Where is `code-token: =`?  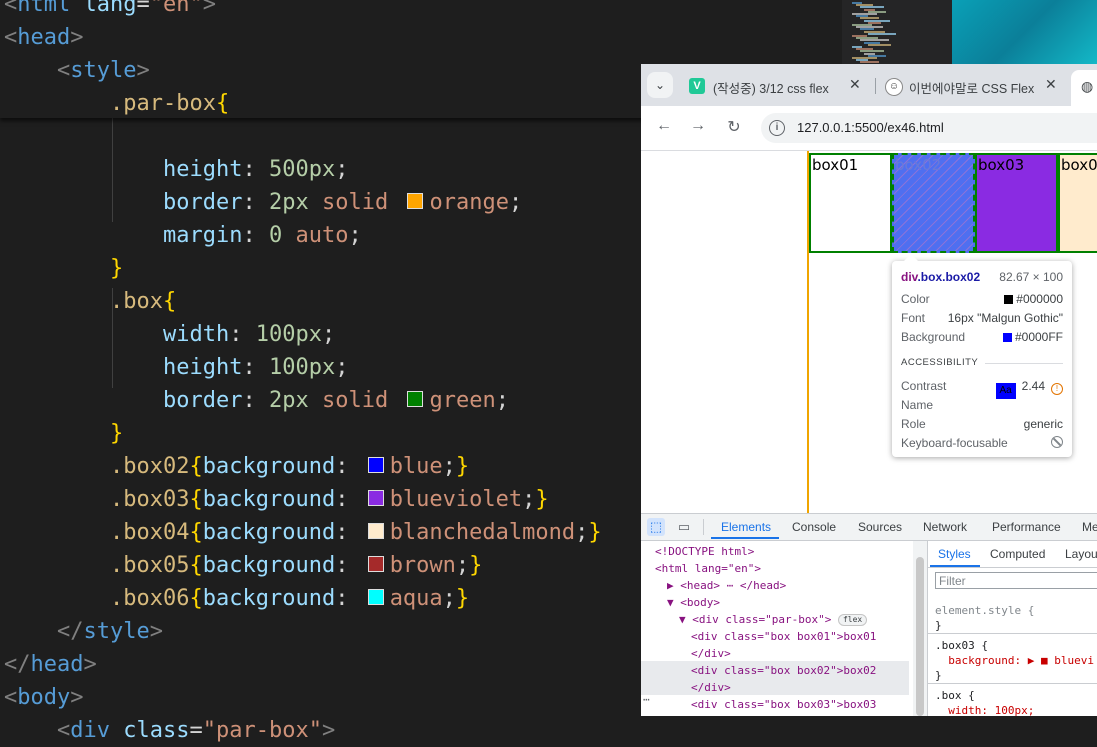
code-token: = is located at coordinates (196, 730).